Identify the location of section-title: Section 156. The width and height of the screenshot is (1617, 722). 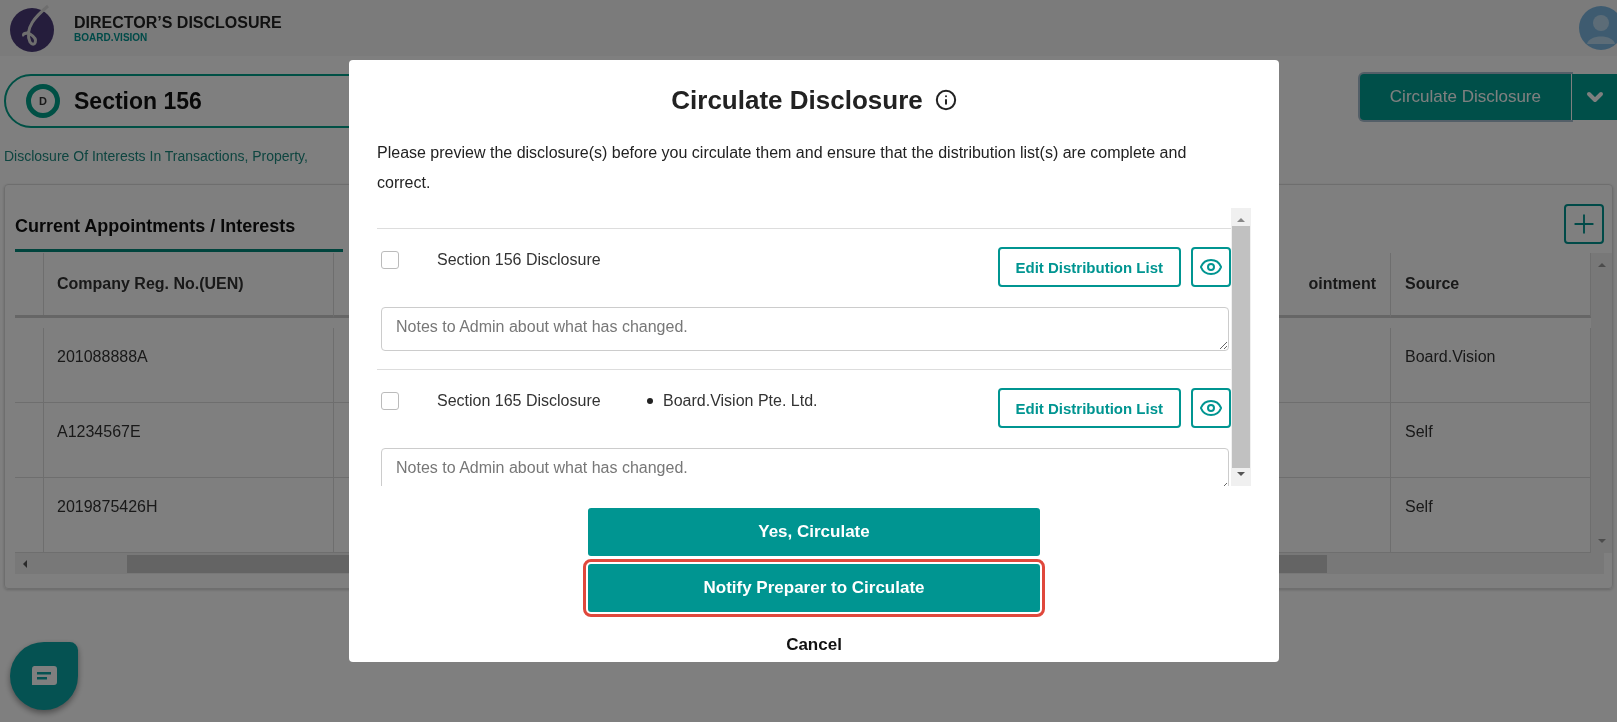
(138, 101).